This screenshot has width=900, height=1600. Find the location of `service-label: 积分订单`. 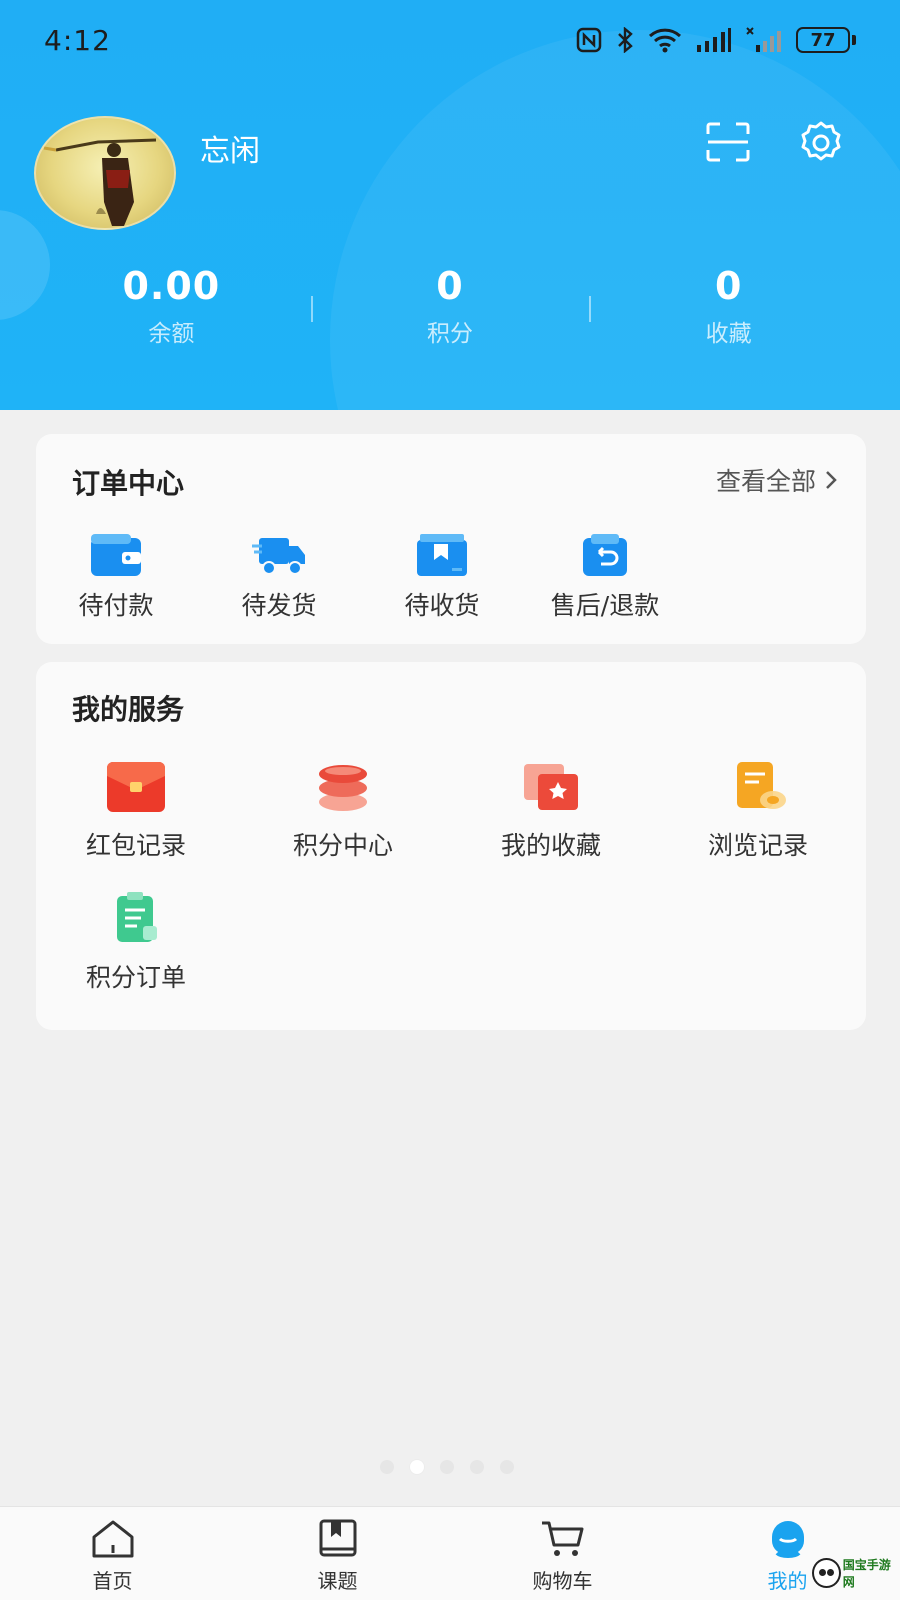

service-label: 积分订单 is located at coordinates (135, 977).